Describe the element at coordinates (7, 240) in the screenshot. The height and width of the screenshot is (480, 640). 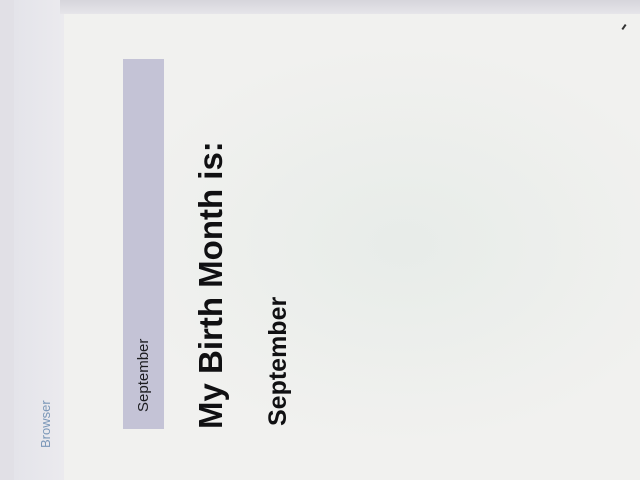
I see `window-frame-edge` at that location.